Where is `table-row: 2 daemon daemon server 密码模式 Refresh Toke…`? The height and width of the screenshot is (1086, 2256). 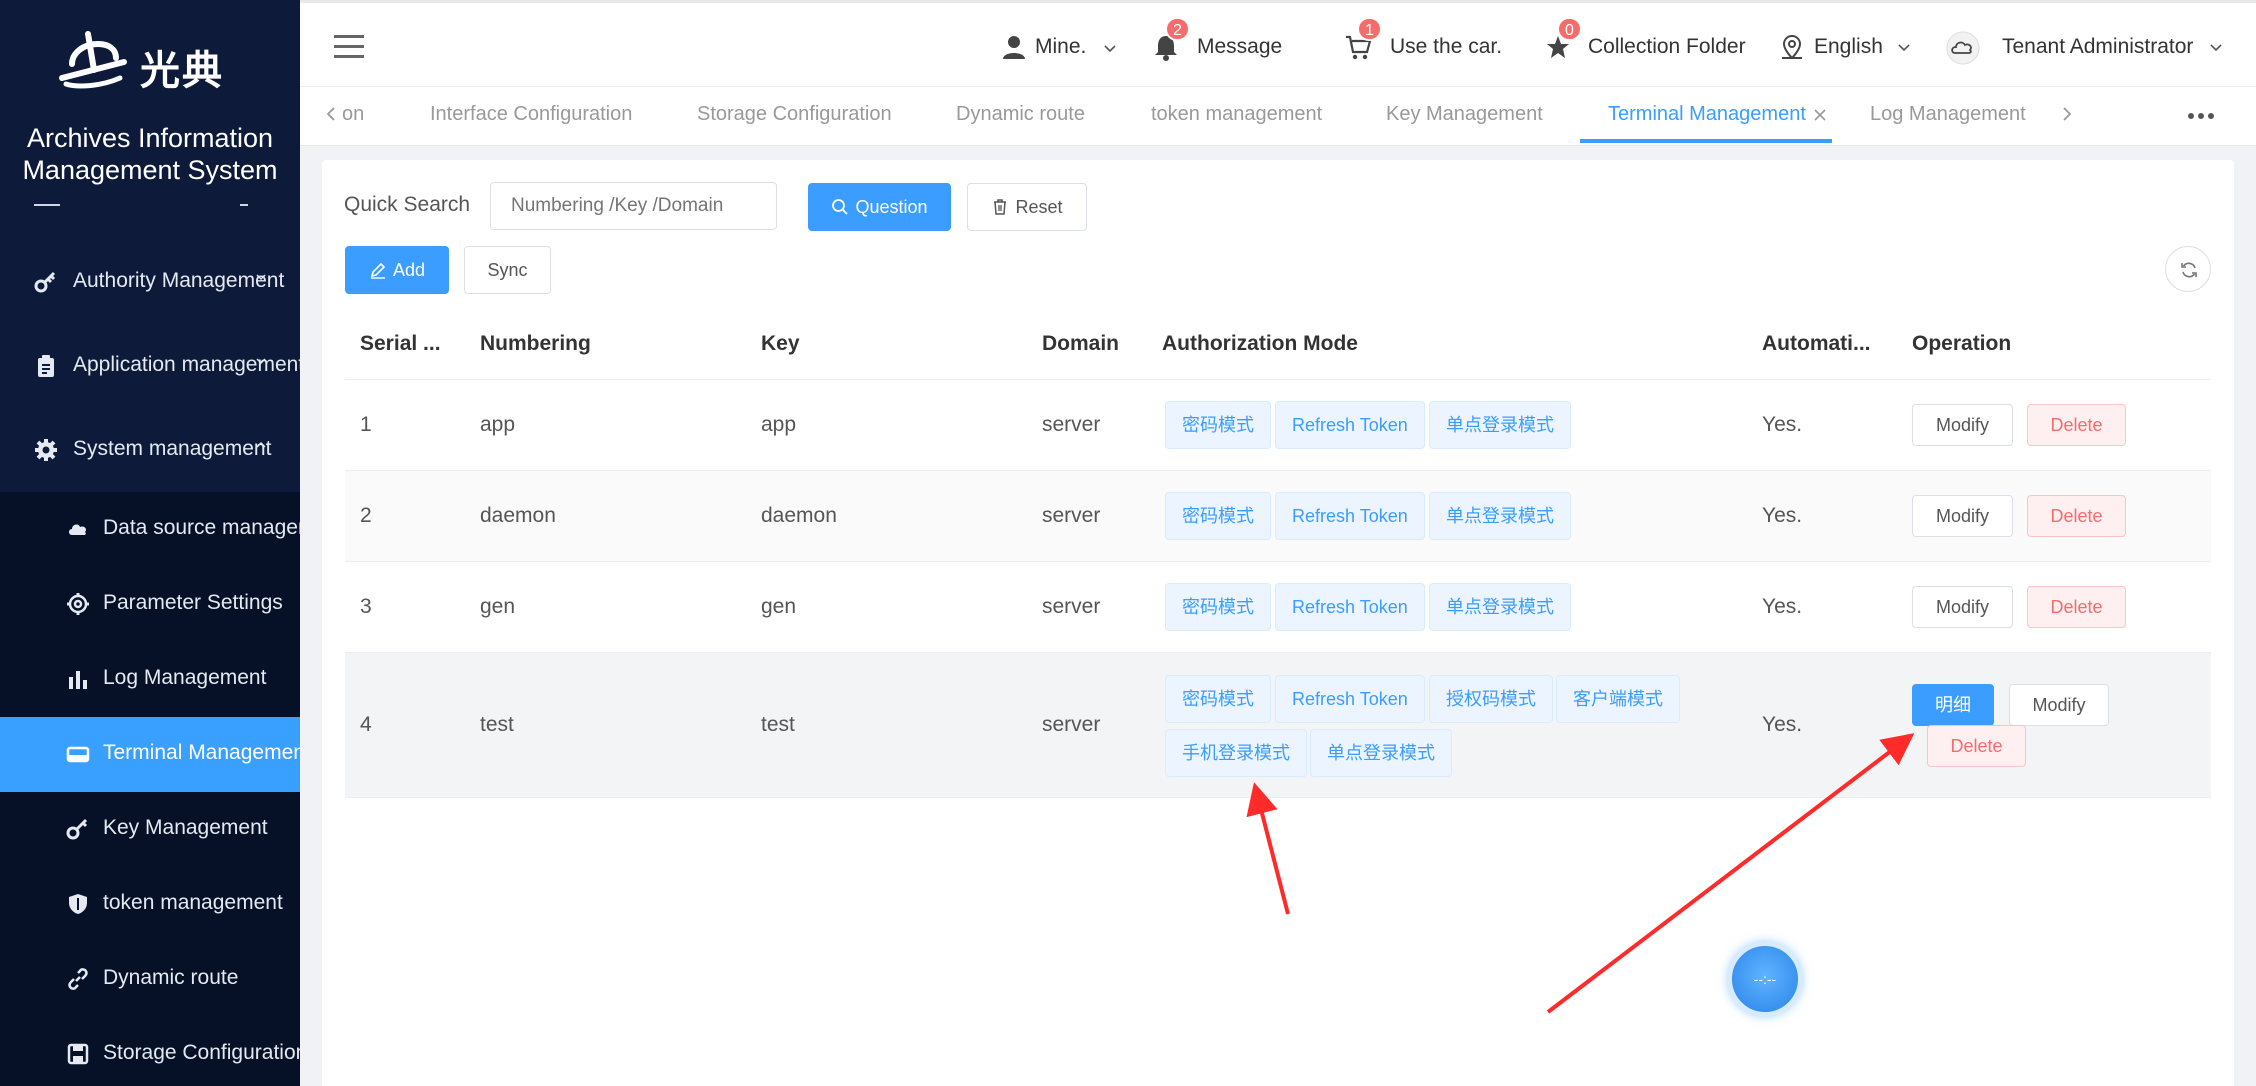
table-row: 2 daemon daemon server 密码模式 Refresh Toke… is located at coordinates (1278, 516).